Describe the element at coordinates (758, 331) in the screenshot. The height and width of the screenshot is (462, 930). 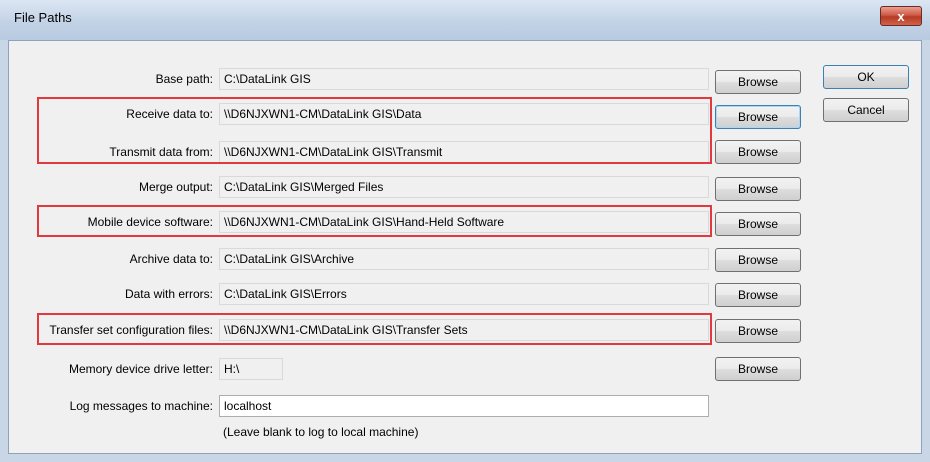
I see `browse-button-transfer-set-config: Browse` at that location.